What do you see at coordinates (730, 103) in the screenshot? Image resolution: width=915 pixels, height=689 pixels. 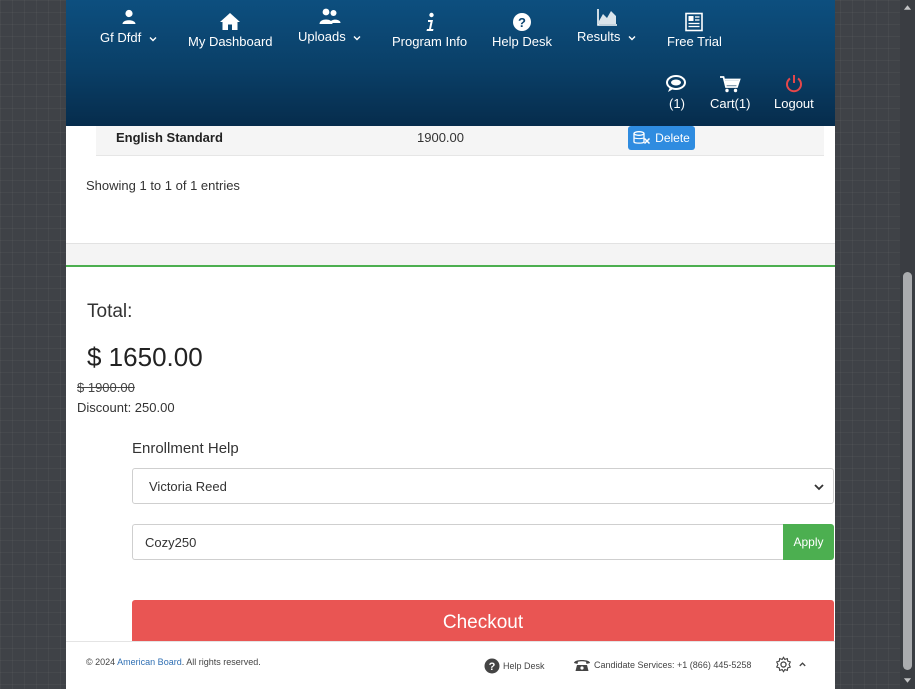 I see `nav-cart-label: Cart(1)` at bounding box center [730, 103].